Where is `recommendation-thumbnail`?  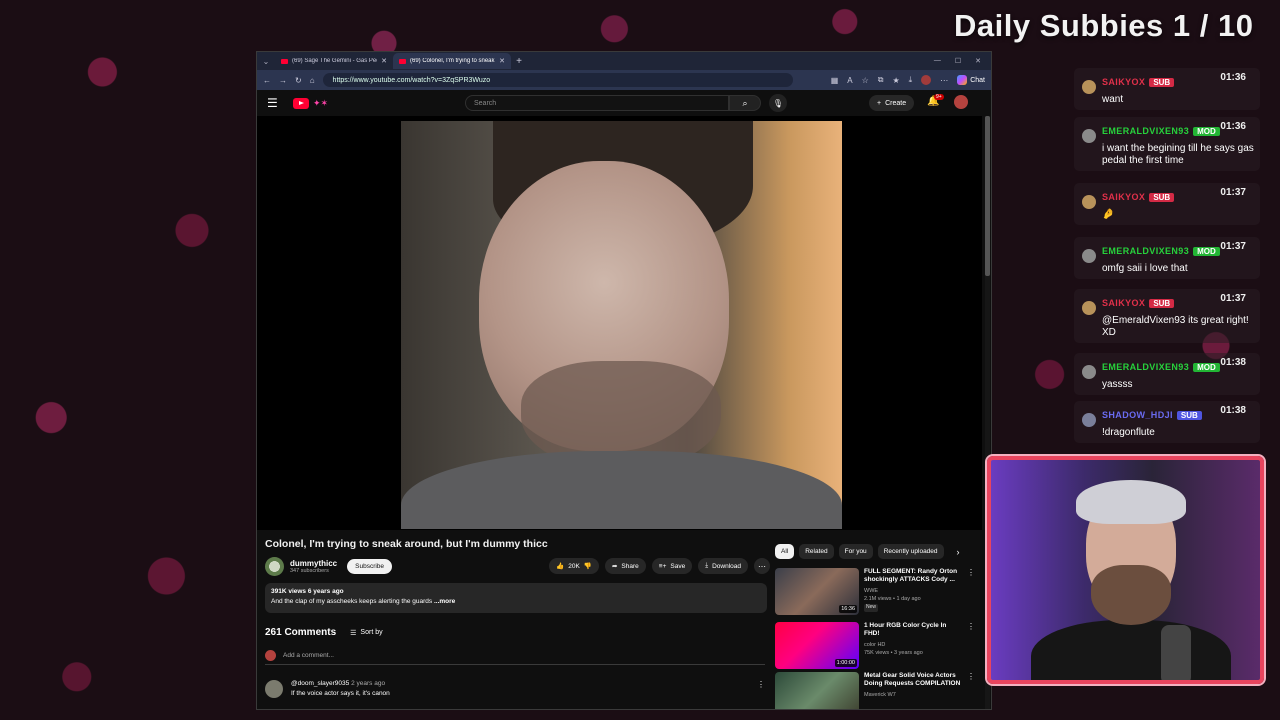 recommendation-thumbnail is located at coordinates (817, 690).